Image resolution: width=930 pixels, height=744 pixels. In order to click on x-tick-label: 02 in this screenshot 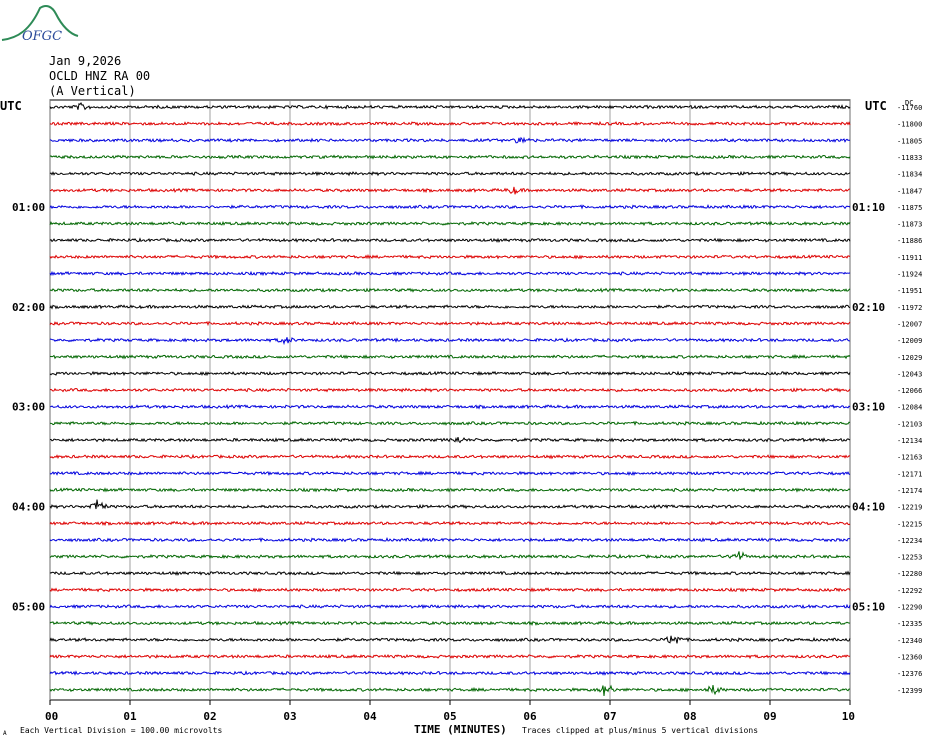, I will do `click(209, 716)`.